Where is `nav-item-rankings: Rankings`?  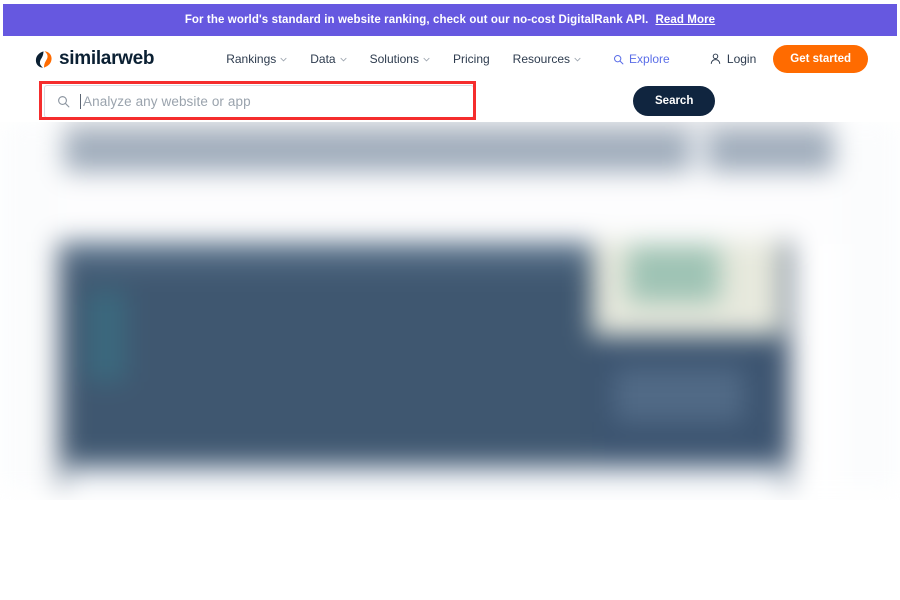
nav-item-rankings: Rankings is located at coordinates (256, 59).